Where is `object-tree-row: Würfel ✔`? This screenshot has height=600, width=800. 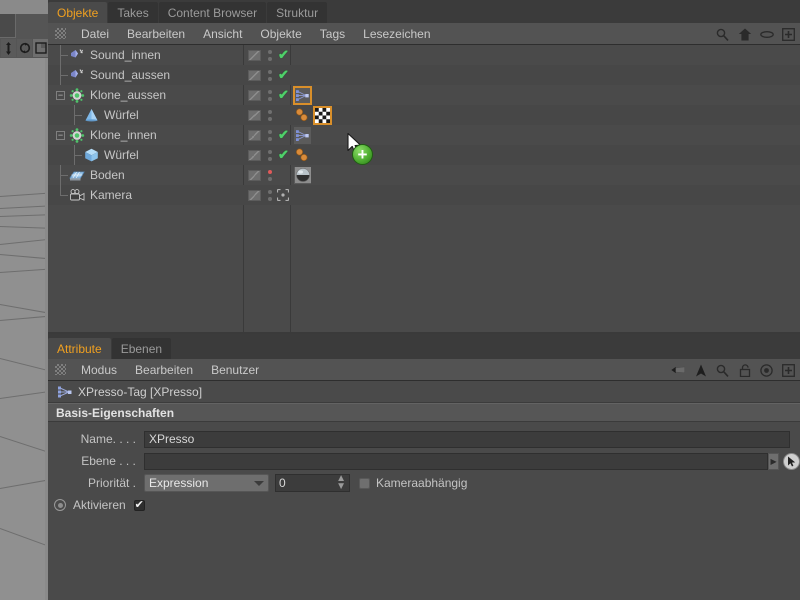
object-tree-row: Würfel ✔ is located at coordinates (424, 155).